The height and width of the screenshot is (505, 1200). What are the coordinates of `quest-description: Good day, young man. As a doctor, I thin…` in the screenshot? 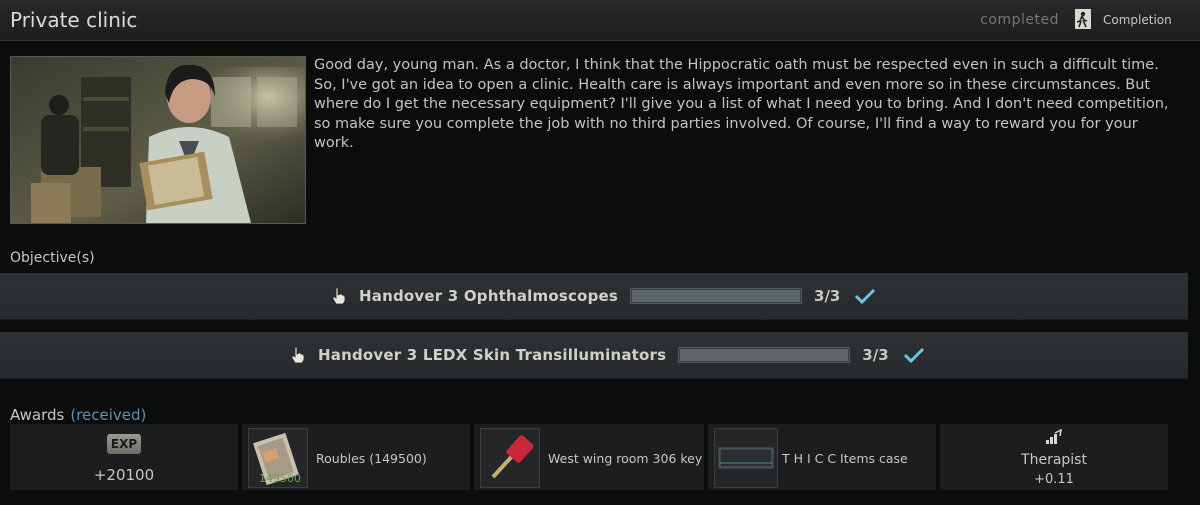 It's located at (741, 104).